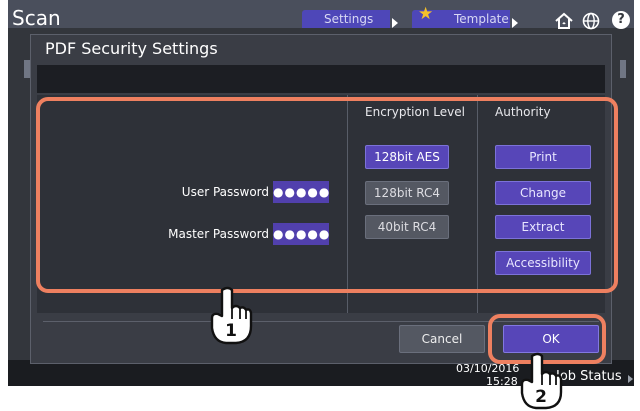 Image resolution: width=640 pixels, height=411 pixels. Describe the element at coordinates (131, 48) in the screenshot. I see `dialog-title: PDF Security Settings` at that location.